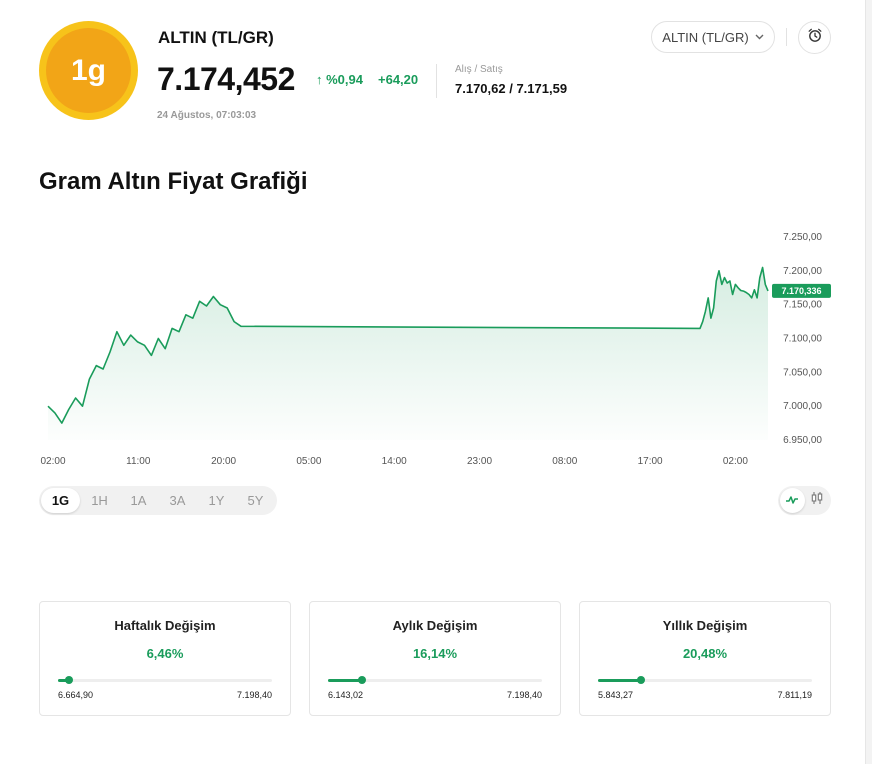  I want to click on asset-selector: ALTIN (TL/GR), so click(713, 37).